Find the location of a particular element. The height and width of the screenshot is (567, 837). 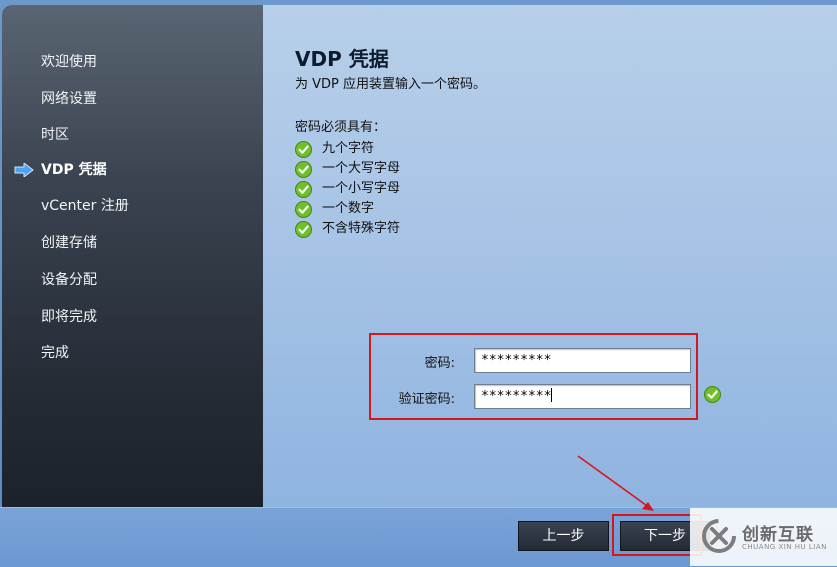

sidebar-item-vcenter-registration: vCenter 注册 is located at coordinates (132, 206).